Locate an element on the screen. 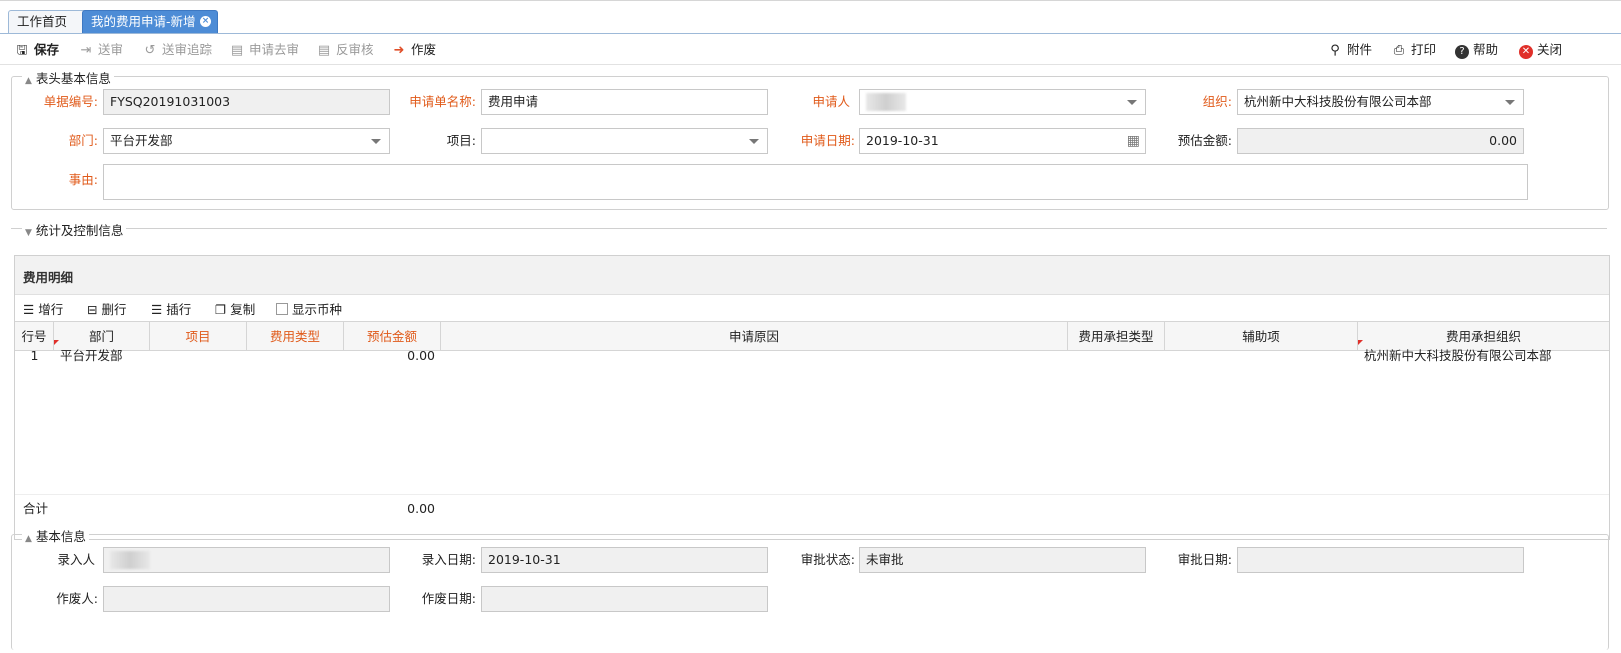  print-button: ⎙ 打印 is located at coordinates (1413, 50).